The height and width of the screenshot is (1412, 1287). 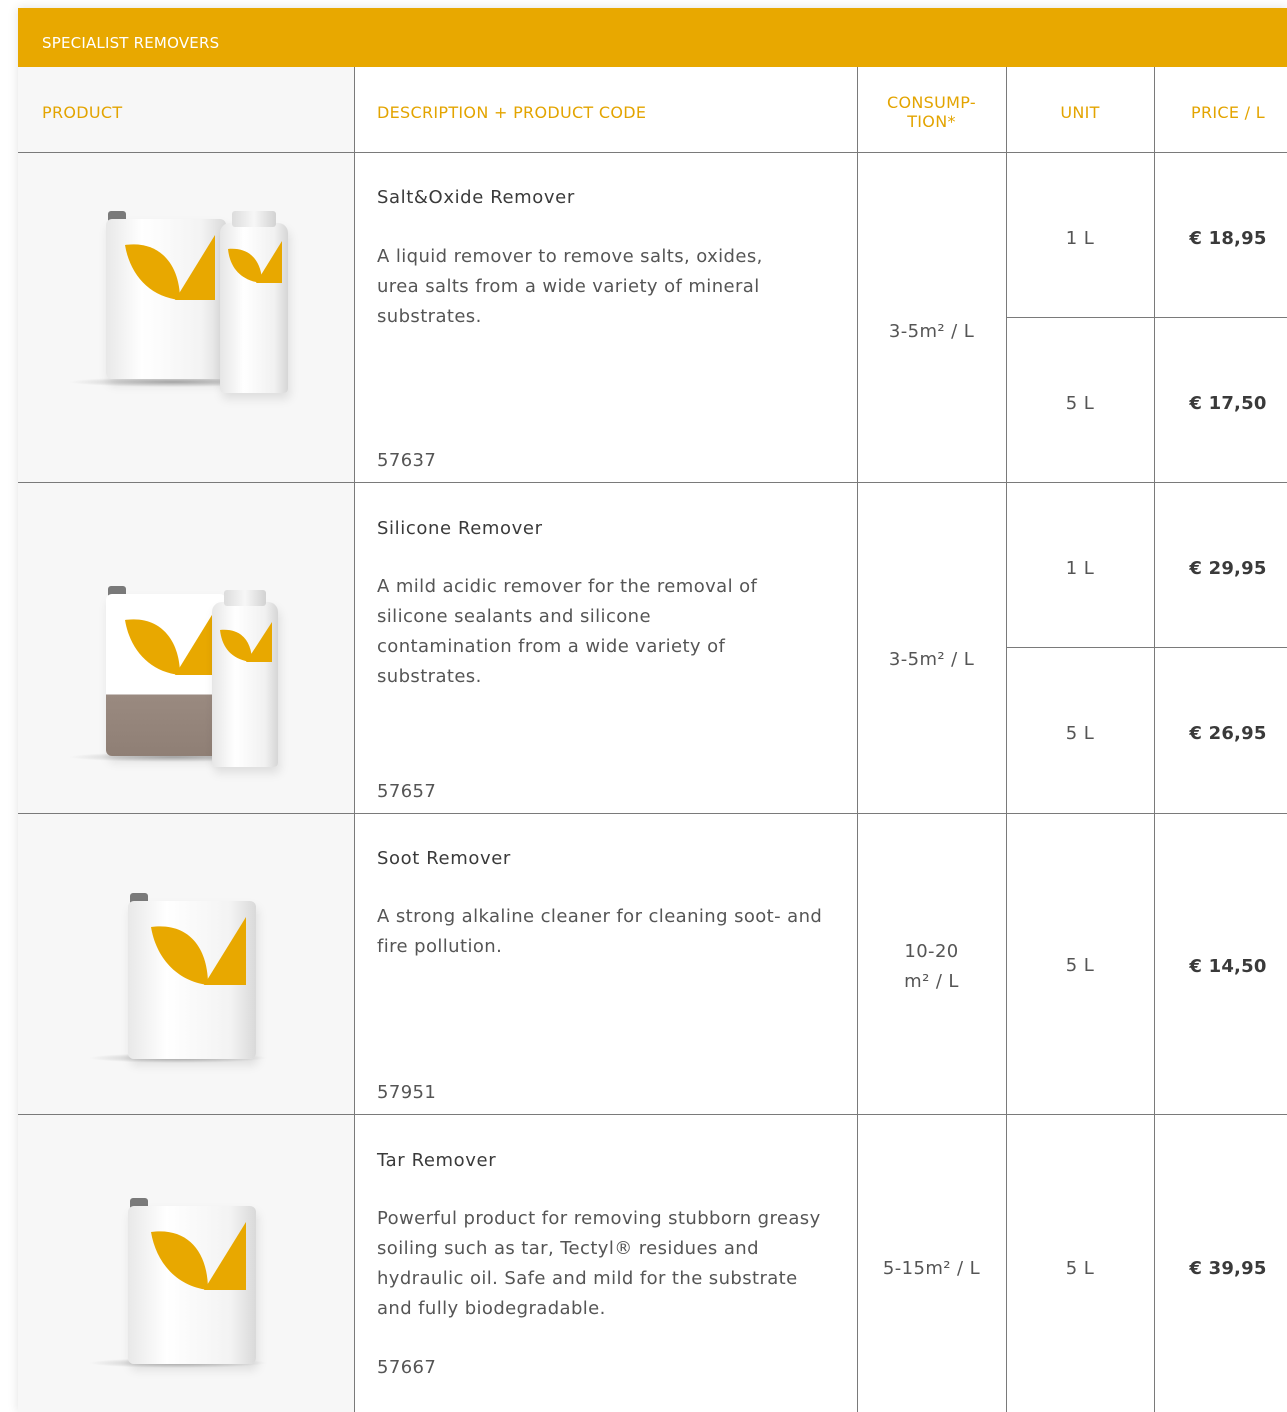 What do you see at coordinates (1080, 112) in the screenshot?
I see `column-header-unit: UNIT` at bounding box center [1080, 112].